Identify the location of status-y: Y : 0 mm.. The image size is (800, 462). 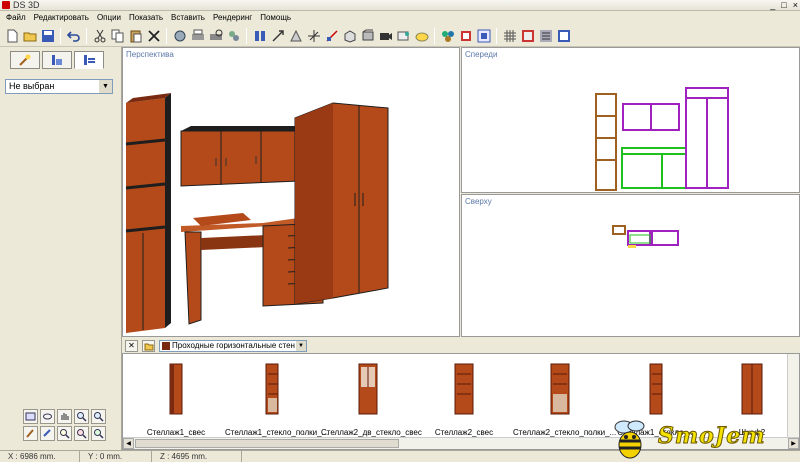
(116, 456).